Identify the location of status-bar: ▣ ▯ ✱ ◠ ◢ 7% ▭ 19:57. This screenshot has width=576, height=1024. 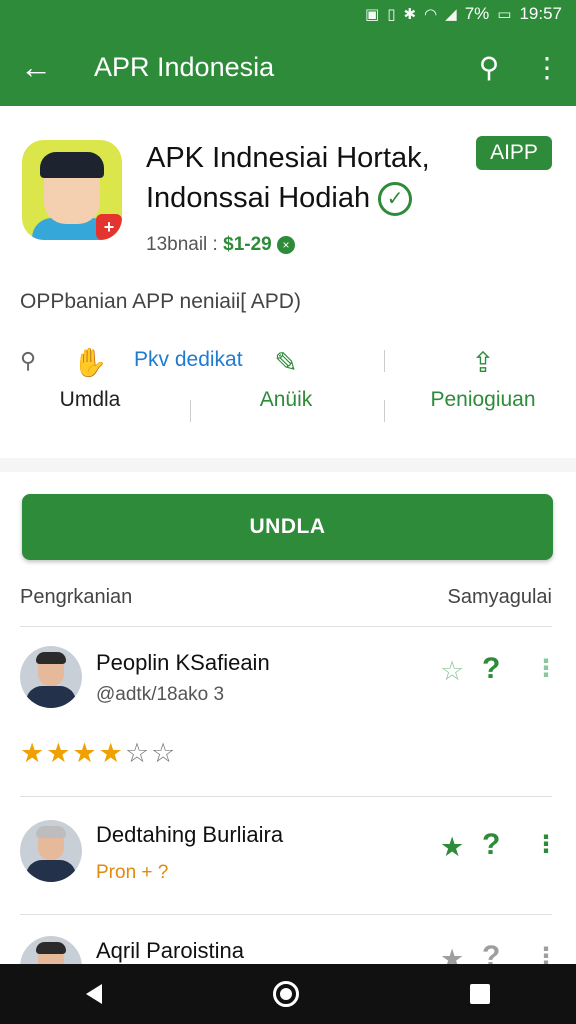
(288, 14).